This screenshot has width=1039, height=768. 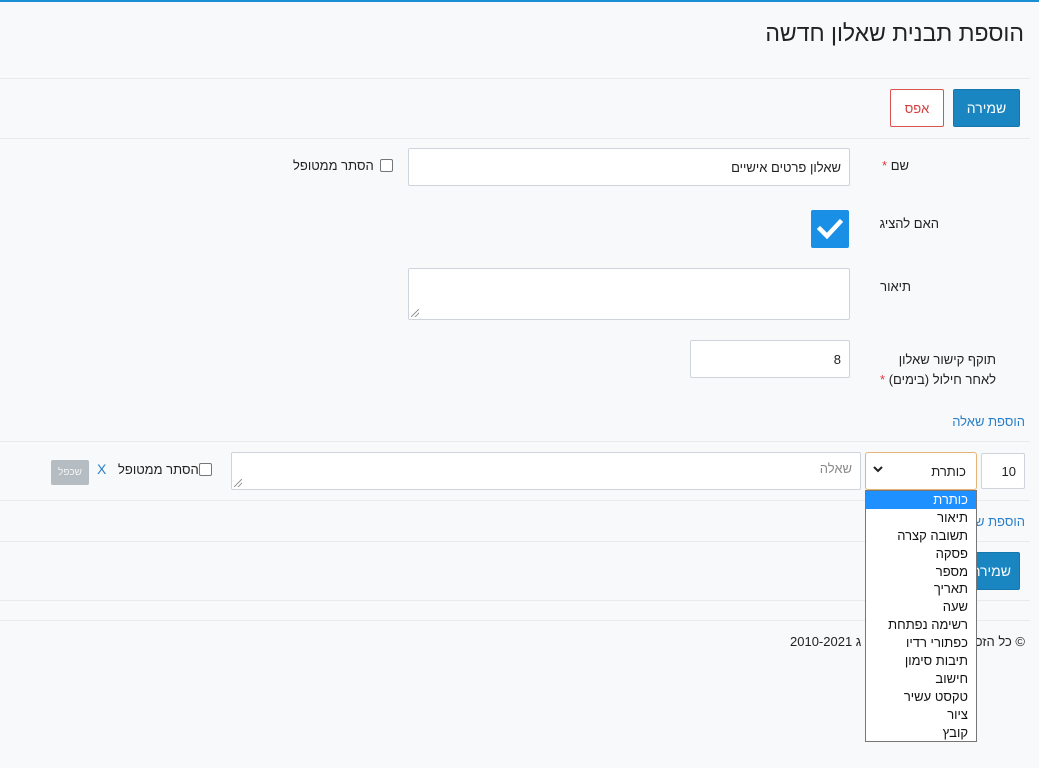 I want to click on dropdown-option: קובץ, so click(x=921, y=733).